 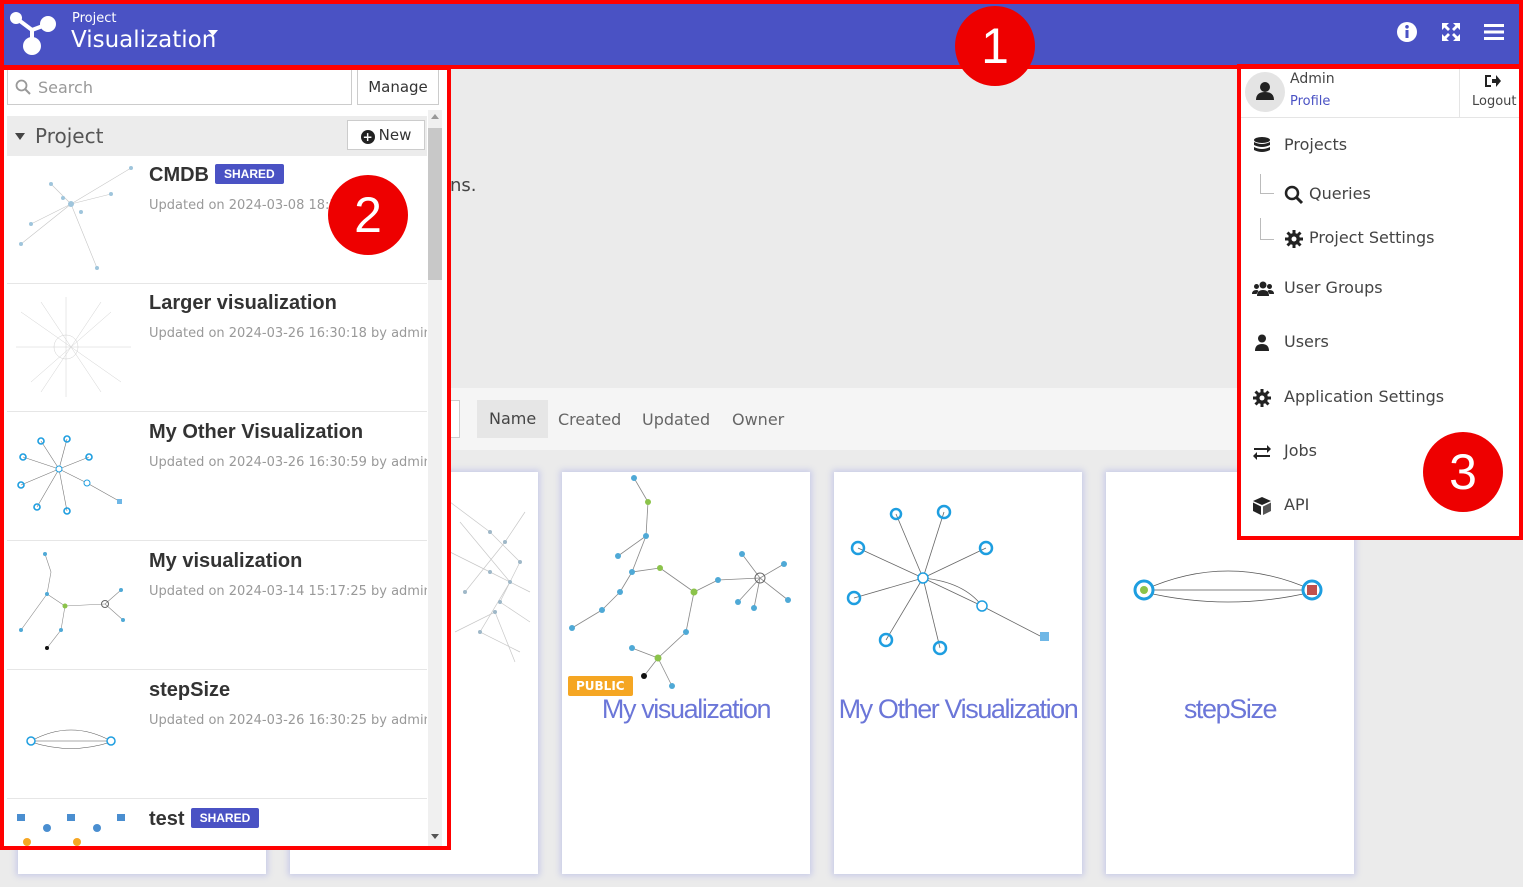 What do you see at coordinates (958, 709) in the screenshot?
I see `card-title: My Other Visualization` at bounding box center [958, 709].